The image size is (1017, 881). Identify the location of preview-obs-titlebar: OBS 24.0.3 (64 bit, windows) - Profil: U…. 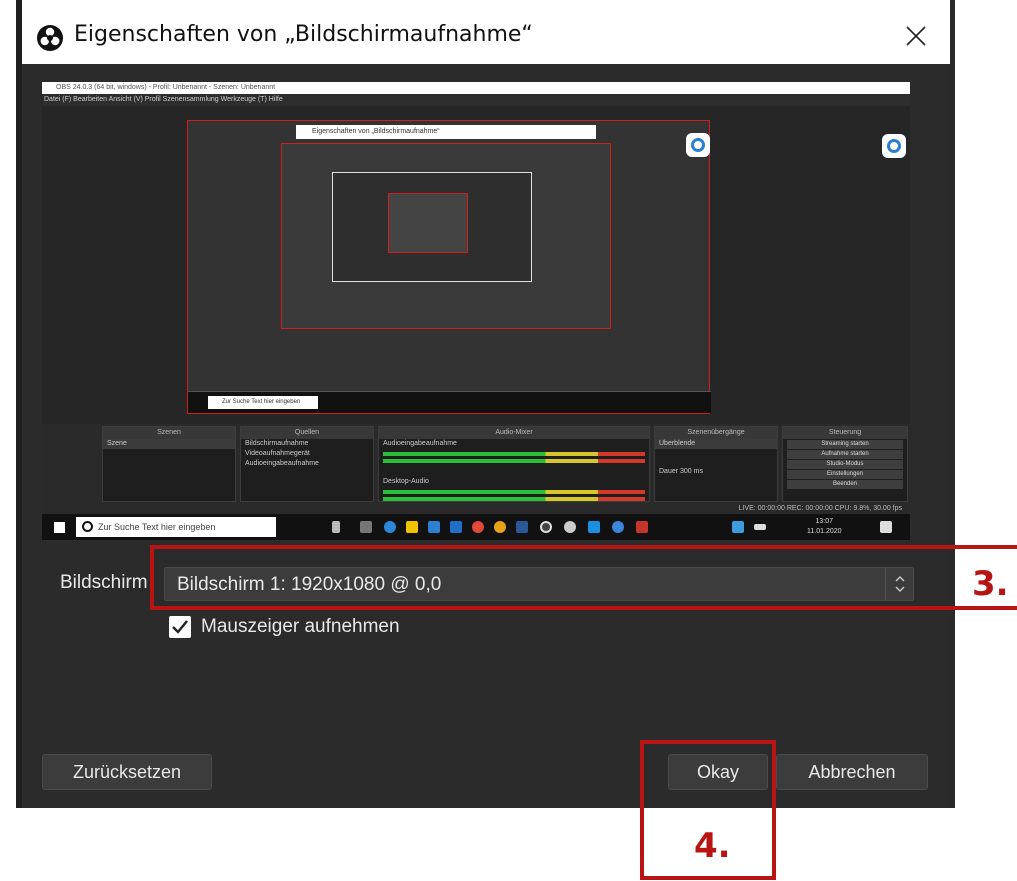
(476, 88).